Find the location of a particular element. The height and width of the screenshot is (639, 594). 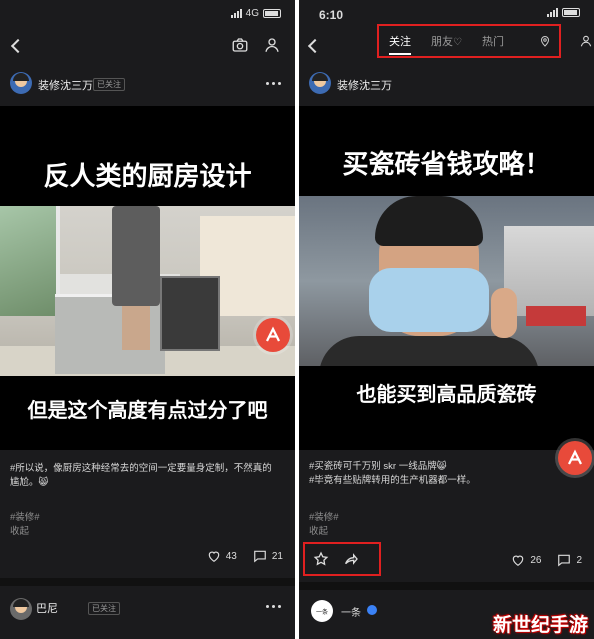

next-more-icon is located at coordinates (273, 606).